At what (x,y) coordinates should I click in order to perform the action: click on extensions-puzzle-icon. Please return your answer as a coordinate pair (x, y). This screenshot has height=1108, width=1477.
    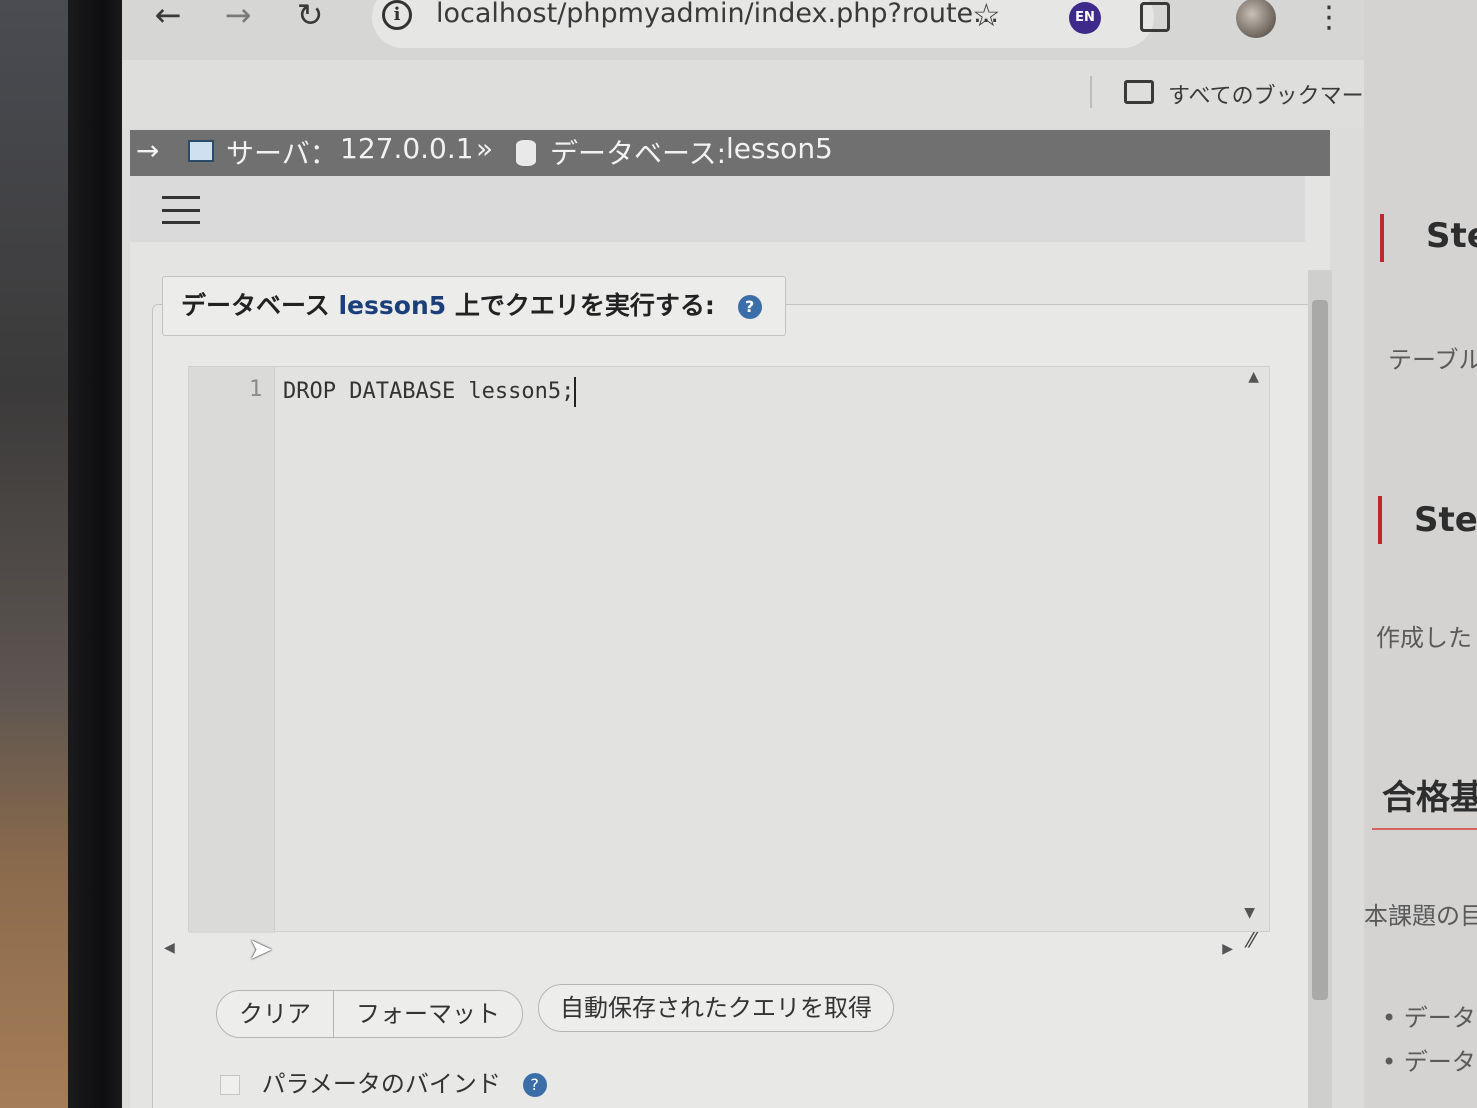
    Looking at the image, I should click on (1155, 17).